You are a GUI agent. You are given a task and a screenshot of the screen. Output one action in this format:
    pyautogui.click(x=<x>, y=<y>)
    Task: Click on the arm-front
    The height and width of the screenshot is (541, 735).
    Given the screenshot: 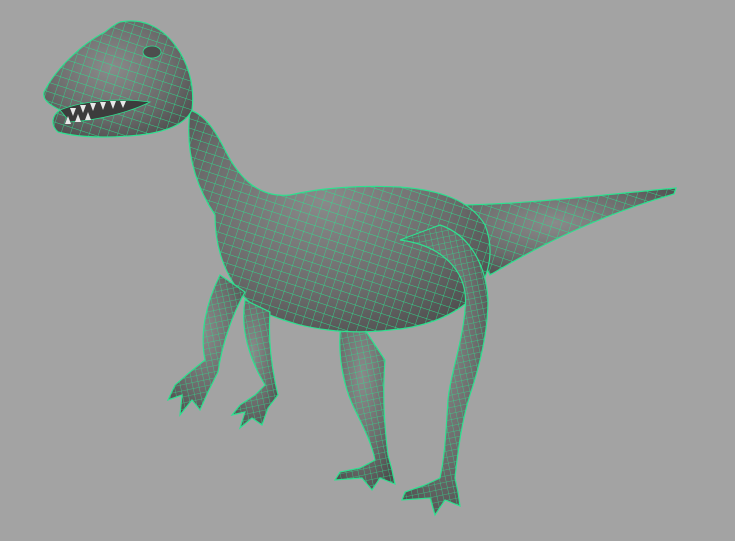 What is the action you would take?
    pyautogui.click(x=206, y=345)
    